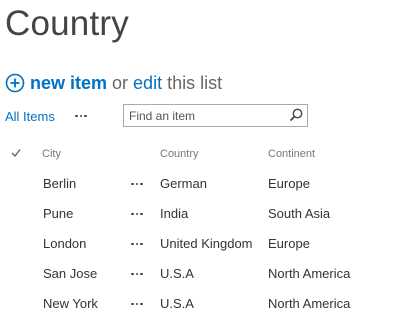 Image resolution: width=396 pixels, height=318 pixels. What do you see at coordinates (195, 82) in the screenshot?
I see `this-list-text: this list` at bounding box center [195, 82].